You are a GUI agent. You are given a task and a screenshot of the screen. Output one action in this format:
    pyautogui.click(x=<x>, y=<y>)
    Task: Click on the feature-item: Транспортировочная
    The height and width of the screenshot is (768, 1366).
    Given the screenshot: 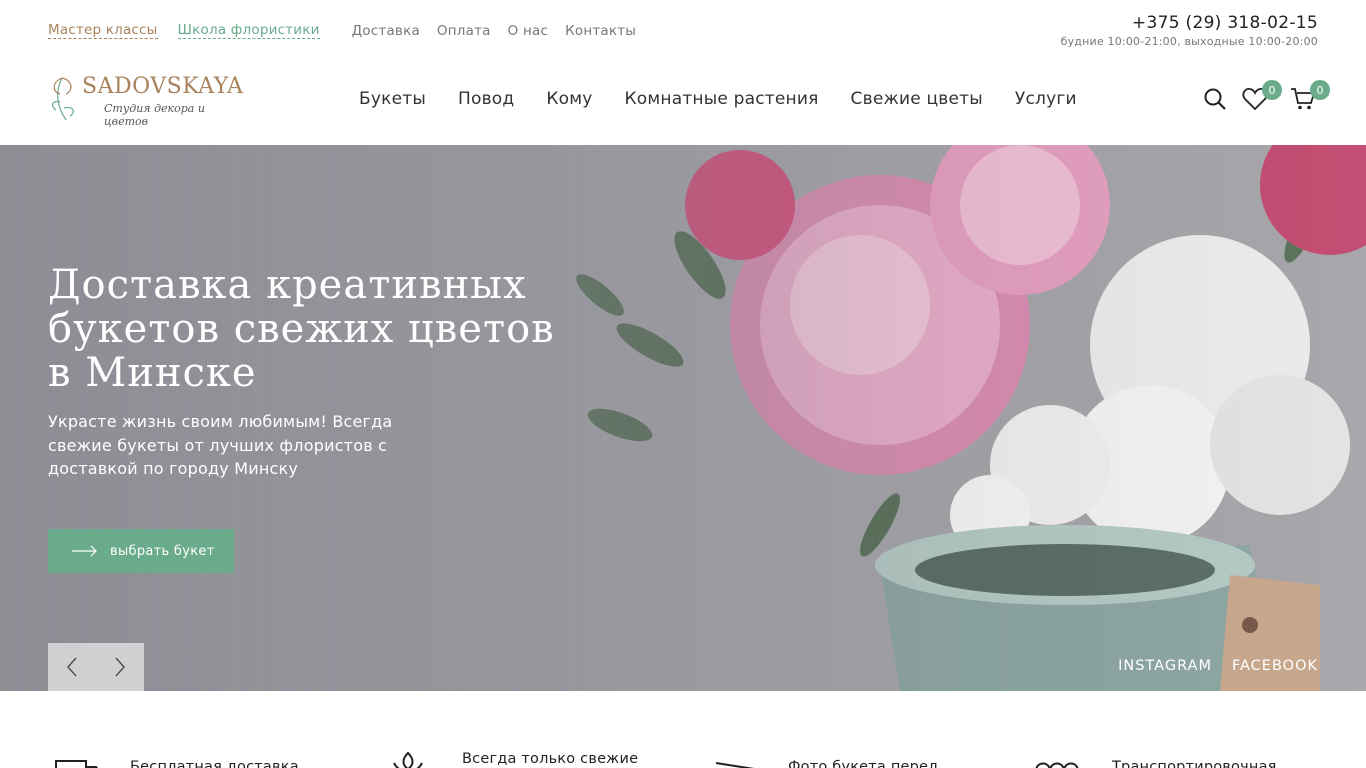 What is the action you would take?
    pyautogui.click(x=1153, y=762)
    